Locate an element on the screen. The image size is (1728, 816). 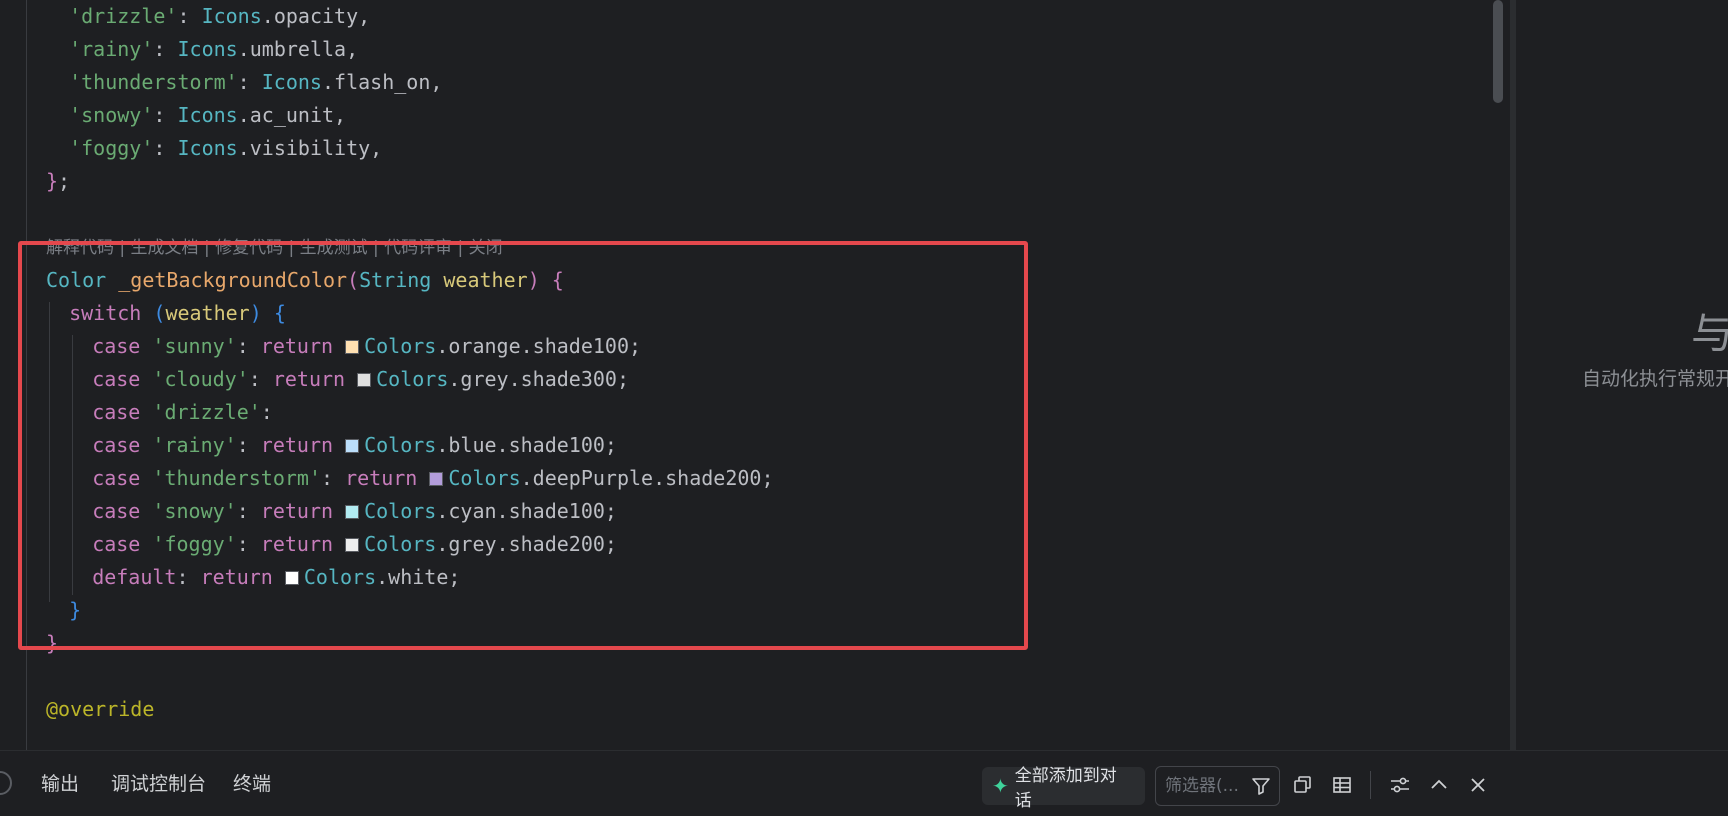
tab-output: 输出 is located at coordinates (60, 784).